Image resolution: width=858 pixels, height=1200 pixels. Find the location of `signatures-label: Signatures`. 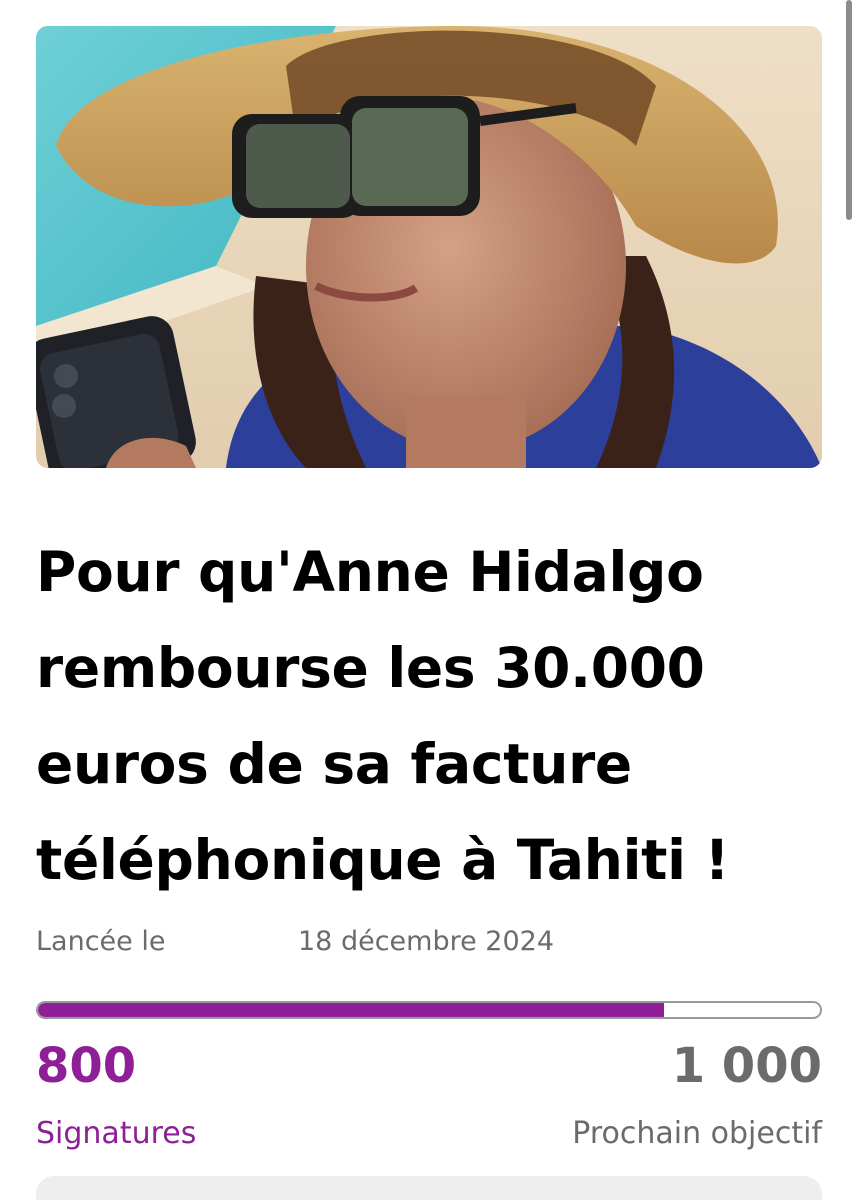

signatures-label: Signatures is located at coordinates (116, 1133).